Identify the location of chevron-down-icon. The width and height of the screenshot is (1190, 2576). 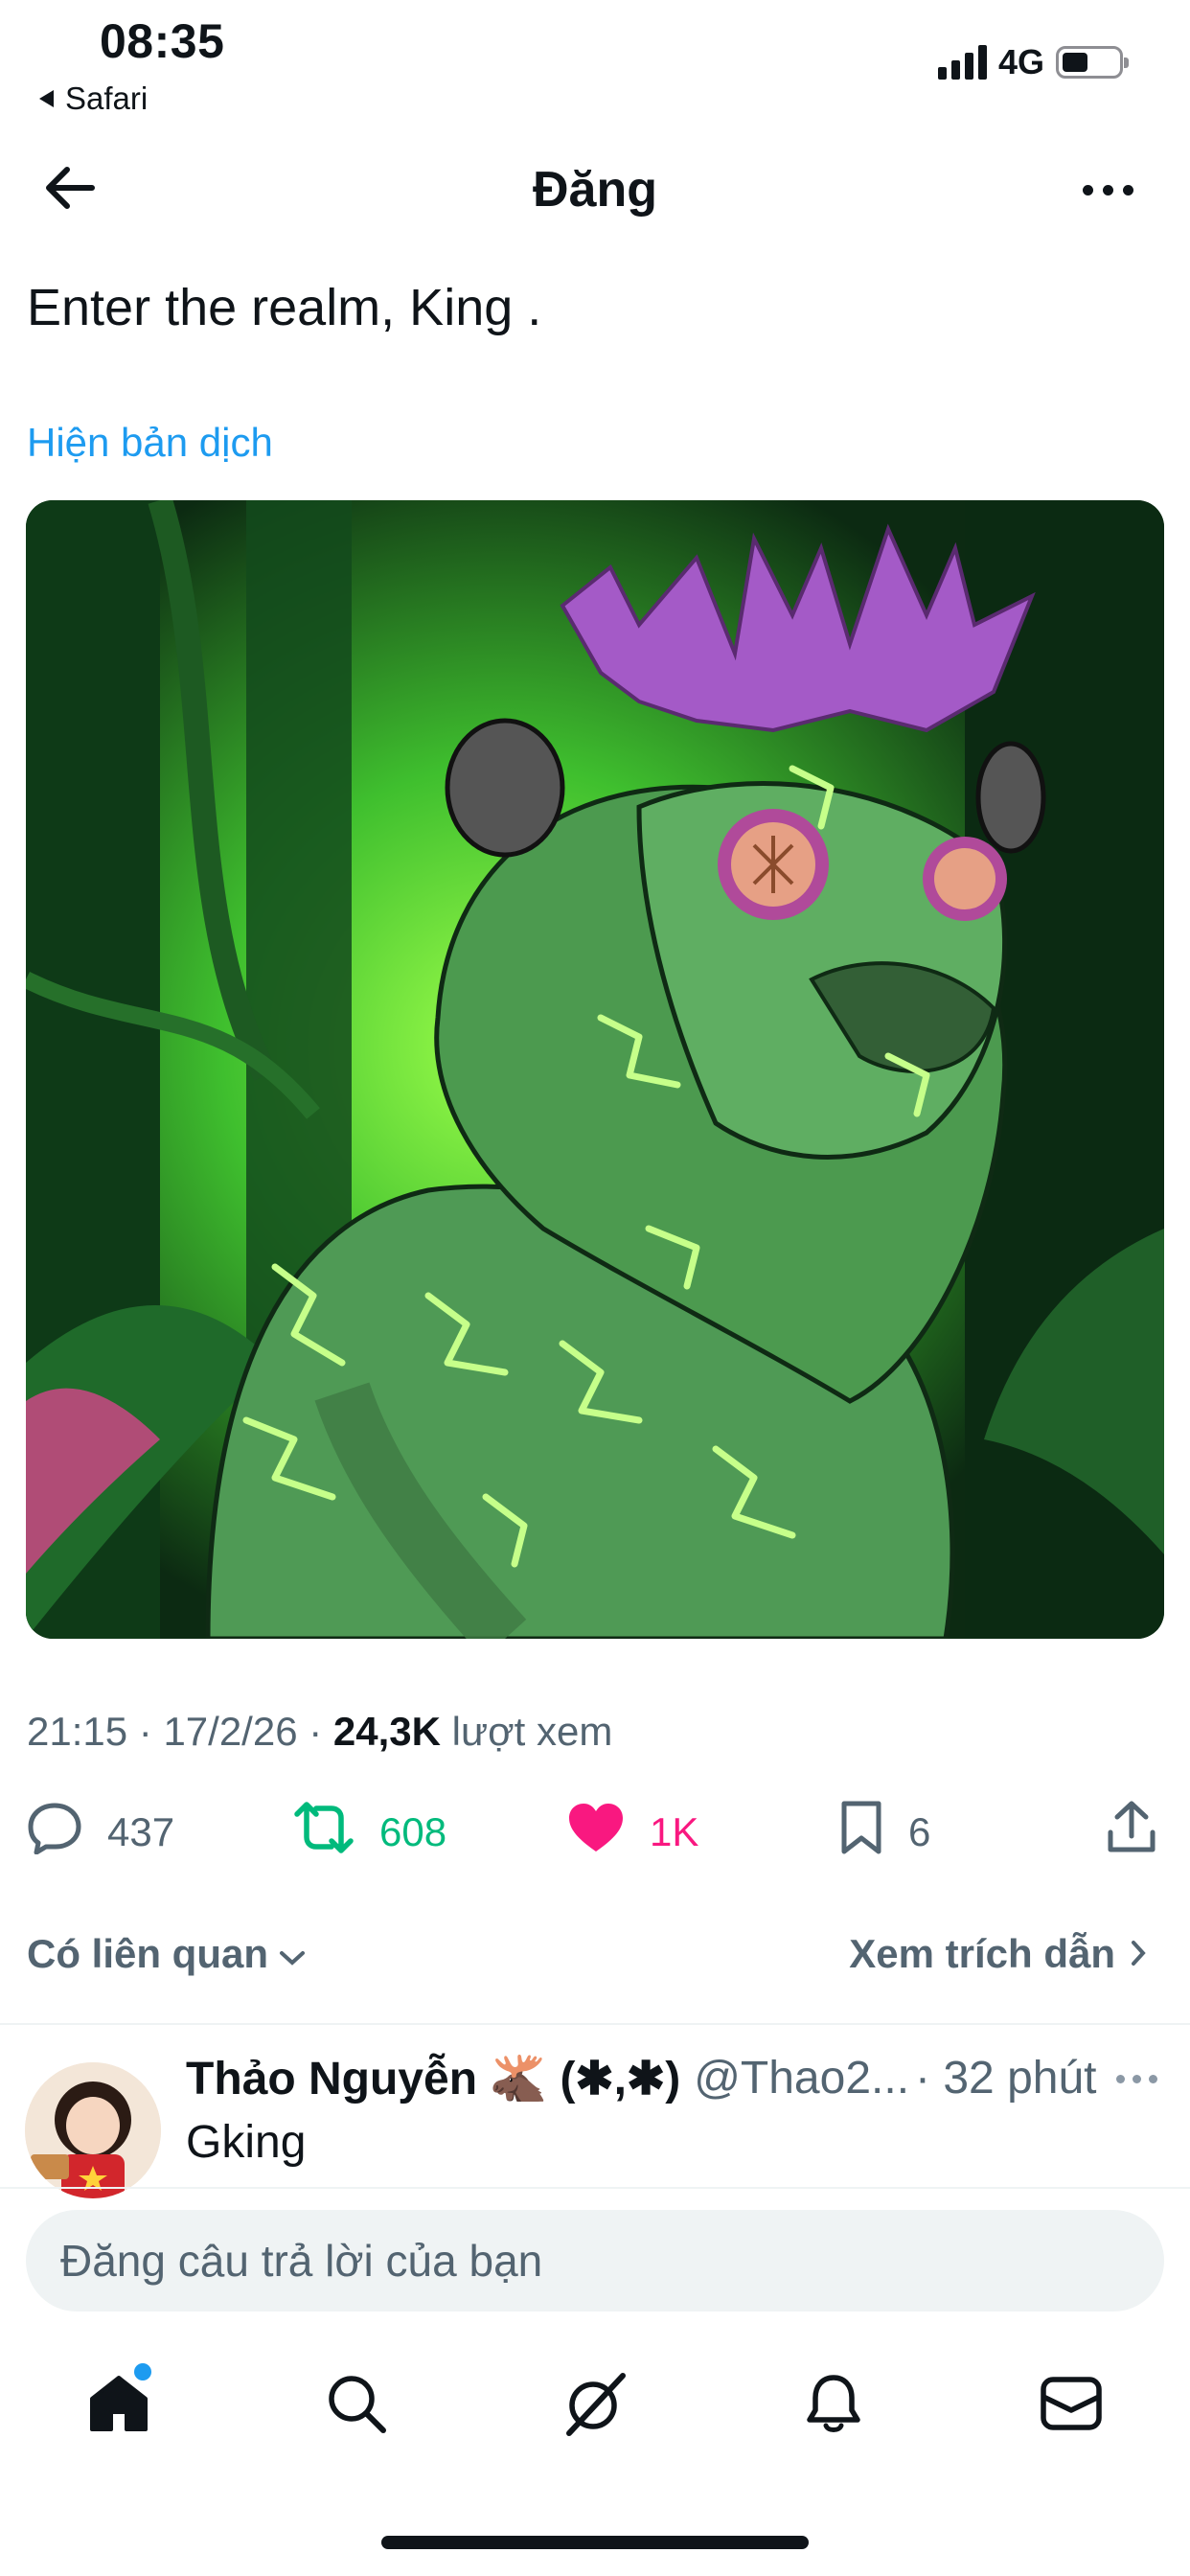
(293, 1954).